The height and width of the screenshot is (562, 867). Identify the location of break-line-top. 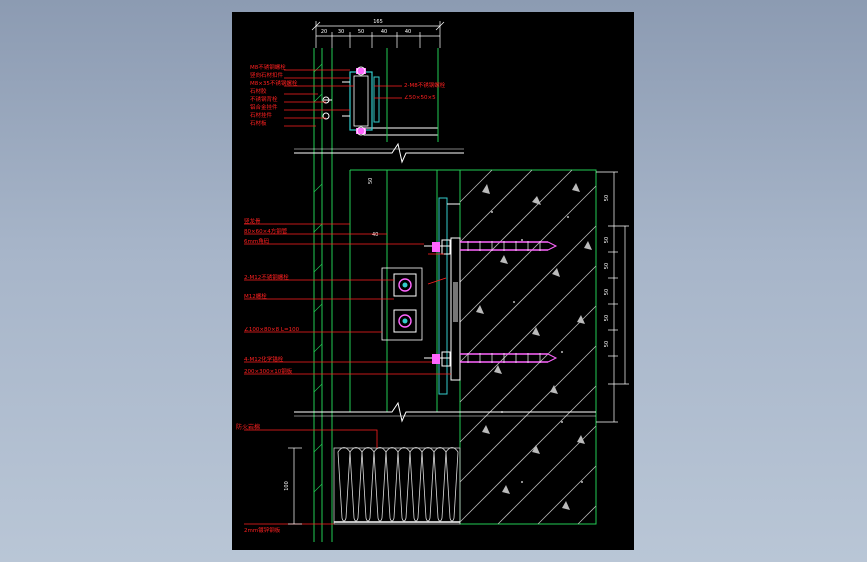
(379, 153).